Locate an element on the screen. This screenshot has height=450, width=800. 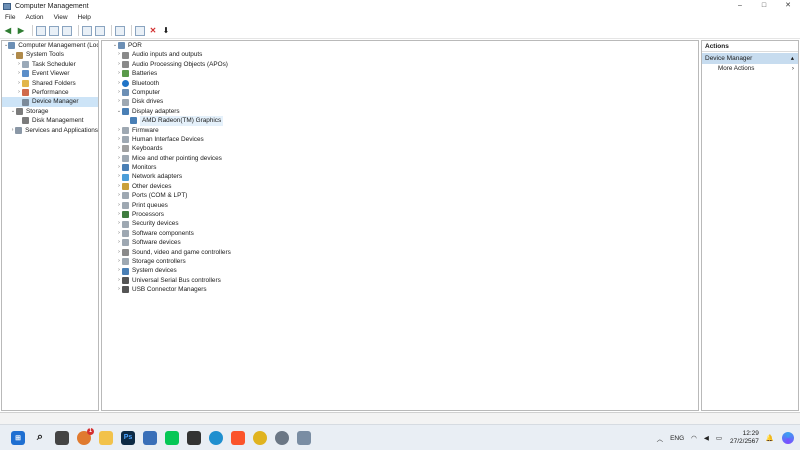
tree-item-device-manager: Device Manager is located at coordinates (50, 102).